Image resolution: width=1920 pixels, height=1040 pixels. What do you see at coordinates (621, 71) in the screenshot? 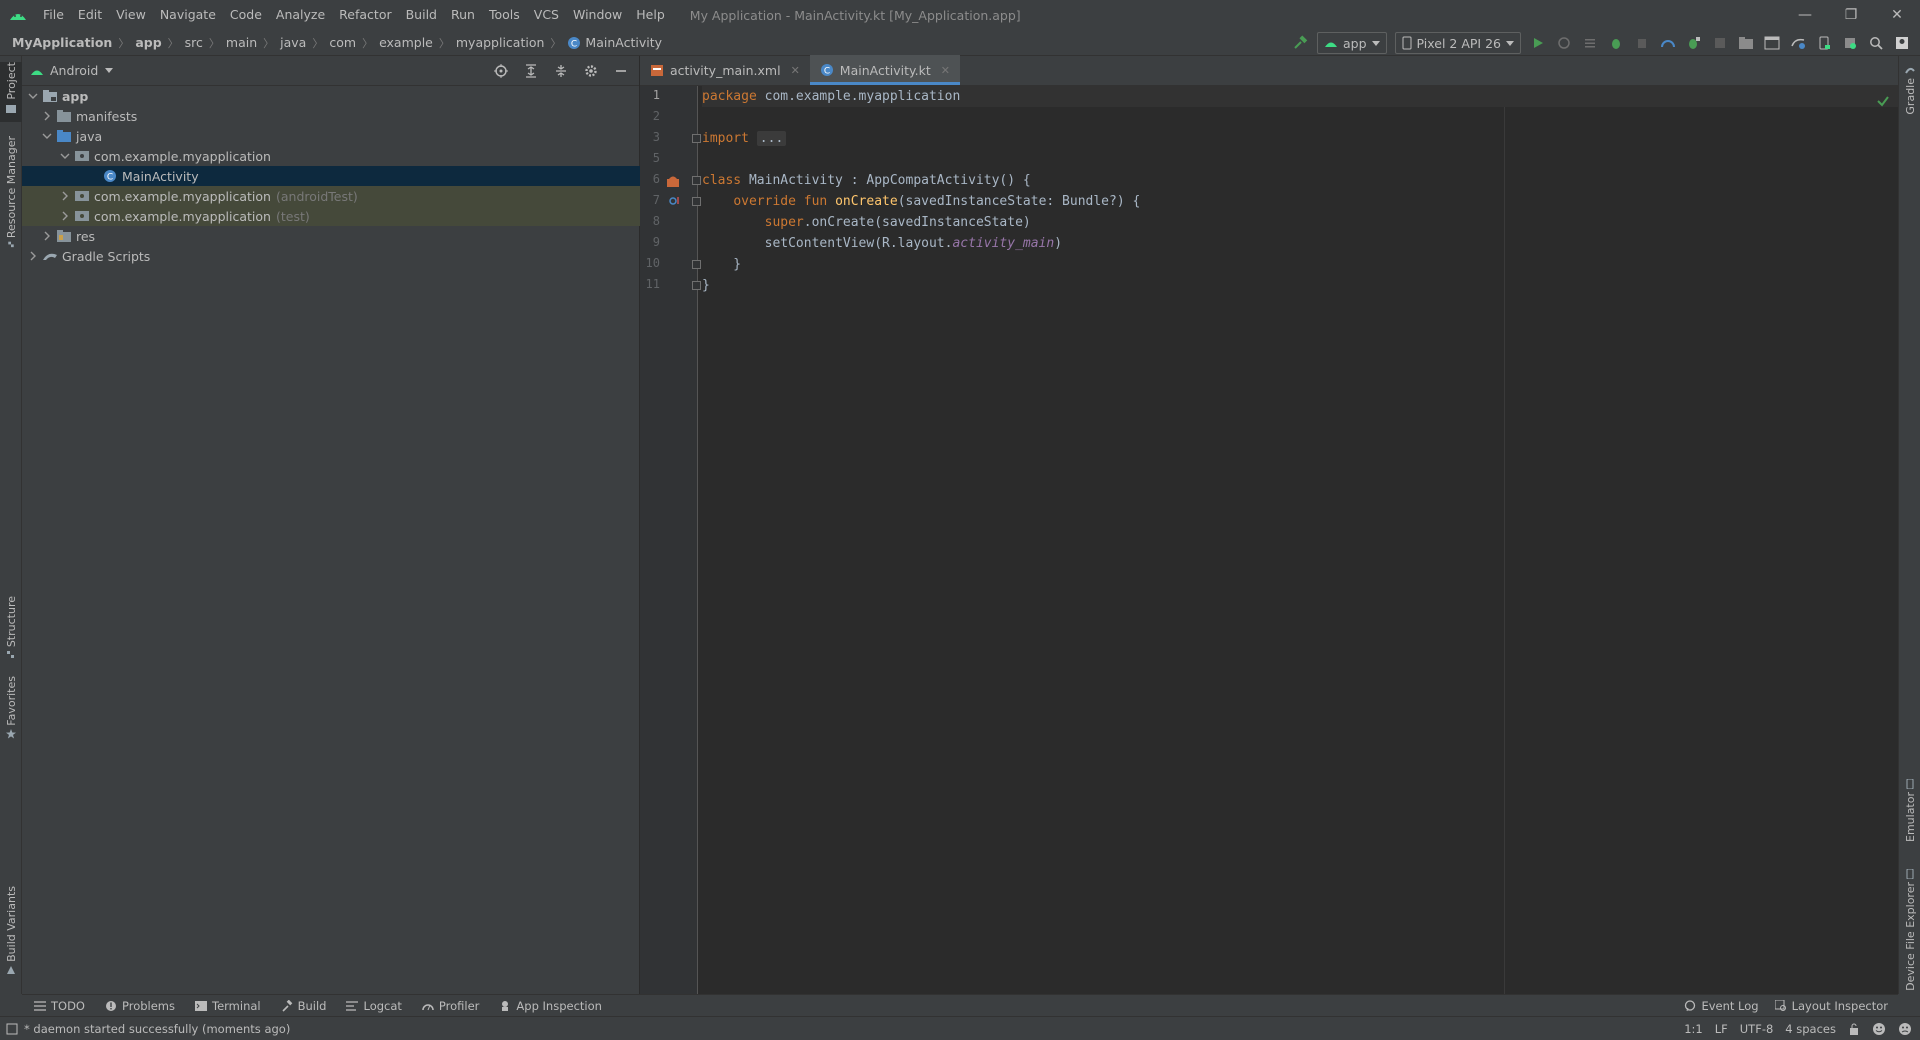
I see `hide-panel-icon` at bounding box center [621, 71].